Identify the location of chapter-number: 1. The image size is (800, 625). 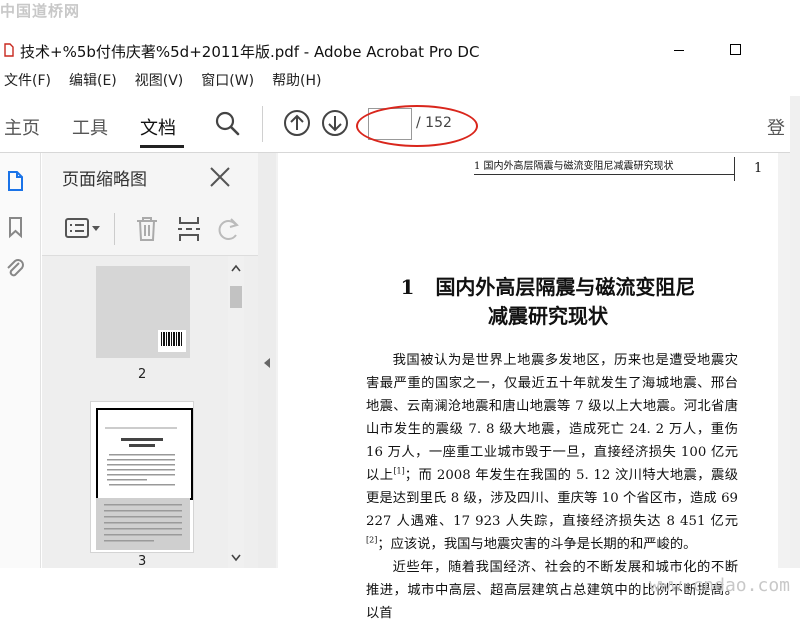
(407, 287).